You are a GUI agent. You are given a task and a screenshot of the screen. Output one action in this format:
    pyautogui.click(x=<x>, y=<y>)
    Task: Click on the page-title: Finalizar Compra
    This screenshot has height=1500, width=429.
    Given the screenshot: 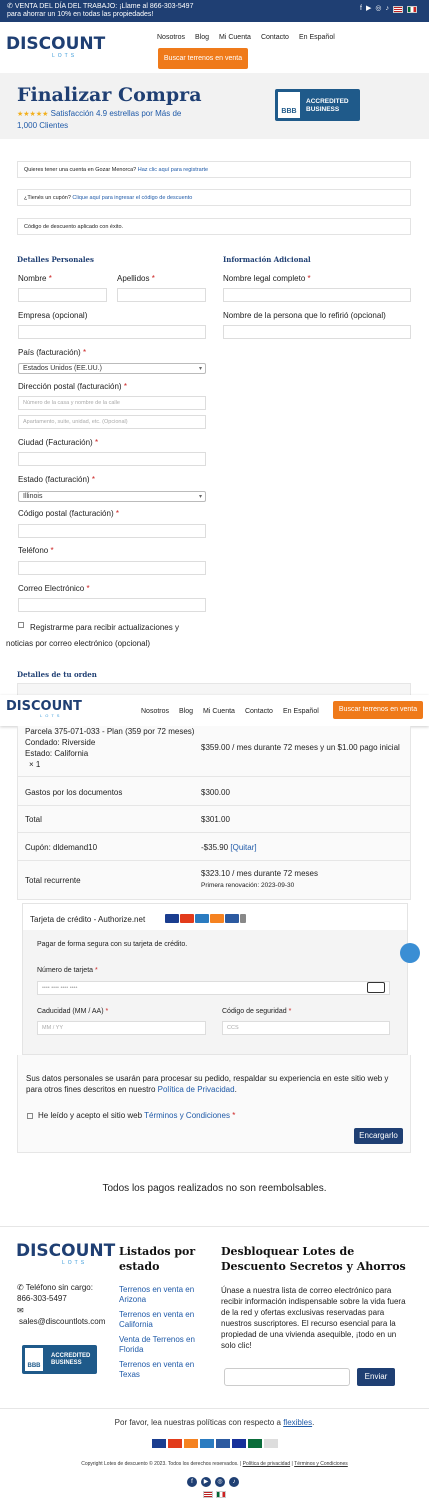 What is the action you would take?
    pyautogui.click(x=109, y=95)
    